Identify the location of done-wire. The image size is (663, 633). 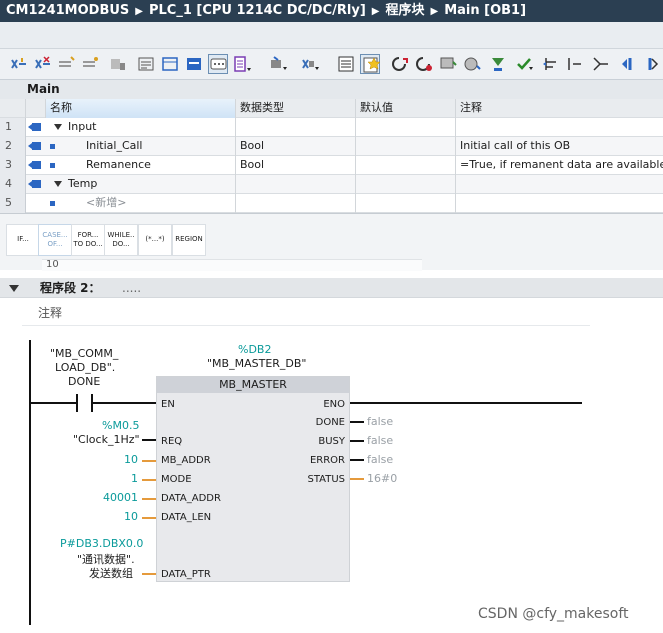
(357, 422).